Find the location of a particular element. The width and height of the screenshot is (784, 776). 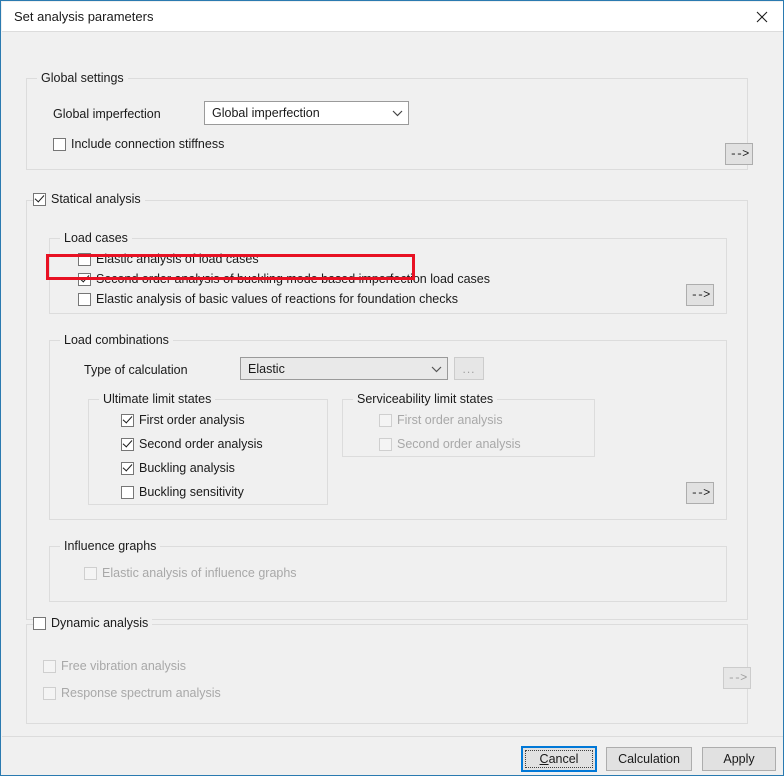

checkbox-label: Response spectrum analysis is located at coordinates (141, 693).